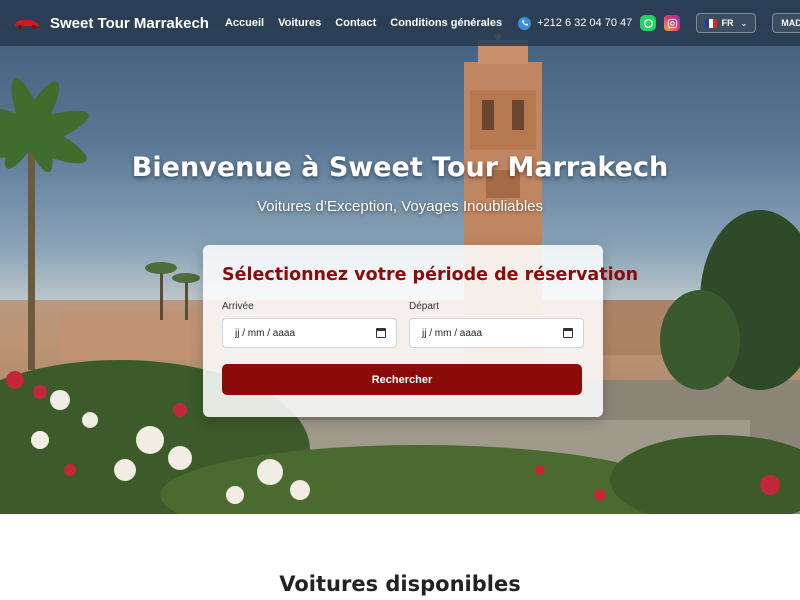 The height and width of the screenshot is (600, 800). What do you see at coordinates (446, 23) in the screenshot?
I see `nav-link-conditions: Conditions générales` at bounding box center [446, 23].